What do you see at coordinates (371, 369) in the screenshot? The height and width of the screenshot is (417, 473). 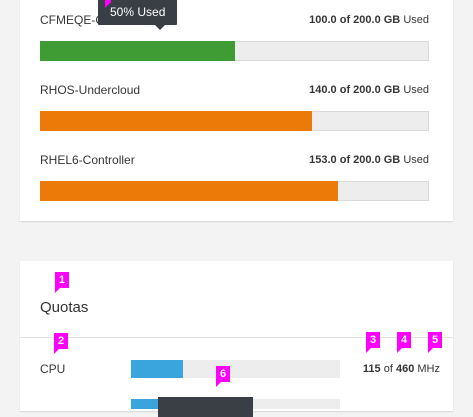 I see `quota-cpu-used: 115` at bounding box center [371, 369].